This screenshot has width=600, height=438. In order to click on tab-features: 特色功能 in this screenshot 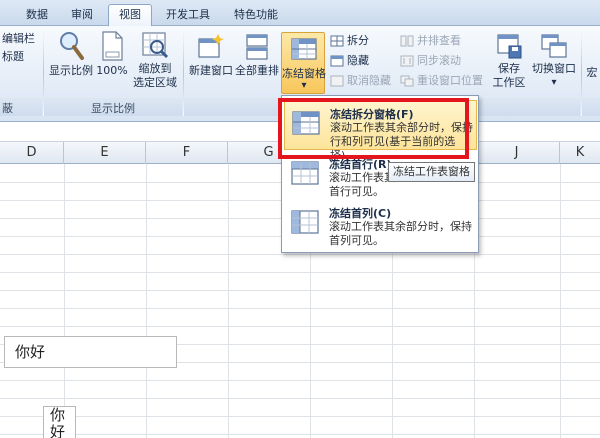, I will do `click(256, 15)`.